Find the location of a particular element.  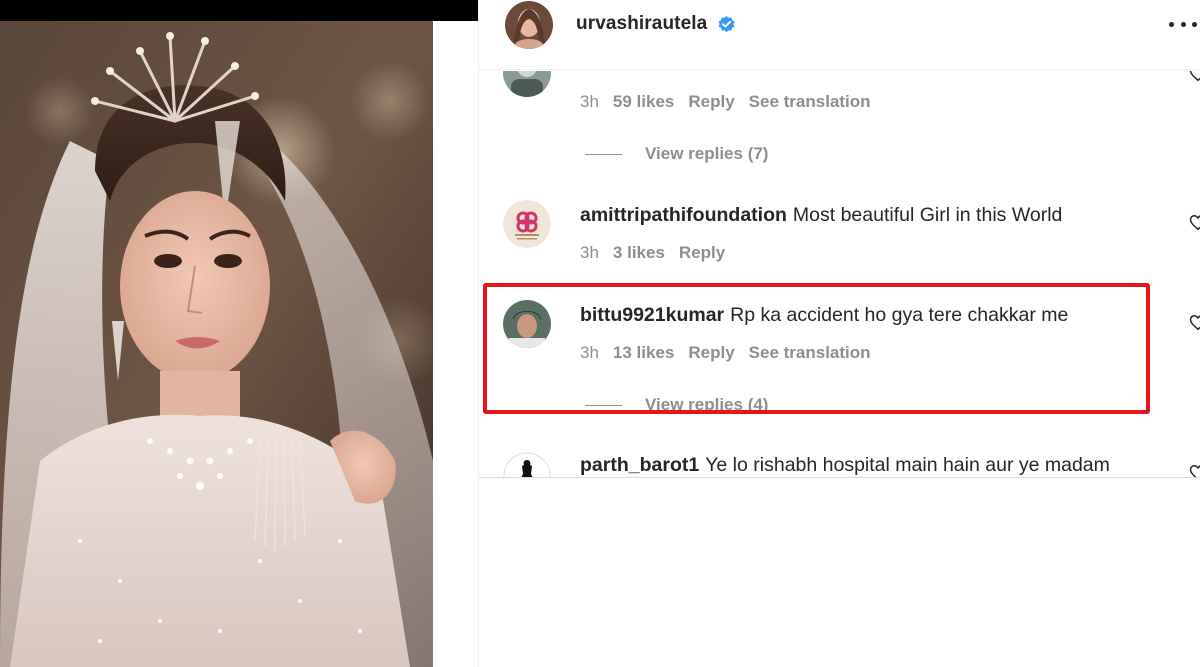

comment-meta: 3h 3 likes Reply is located at coordinates (659, 253).